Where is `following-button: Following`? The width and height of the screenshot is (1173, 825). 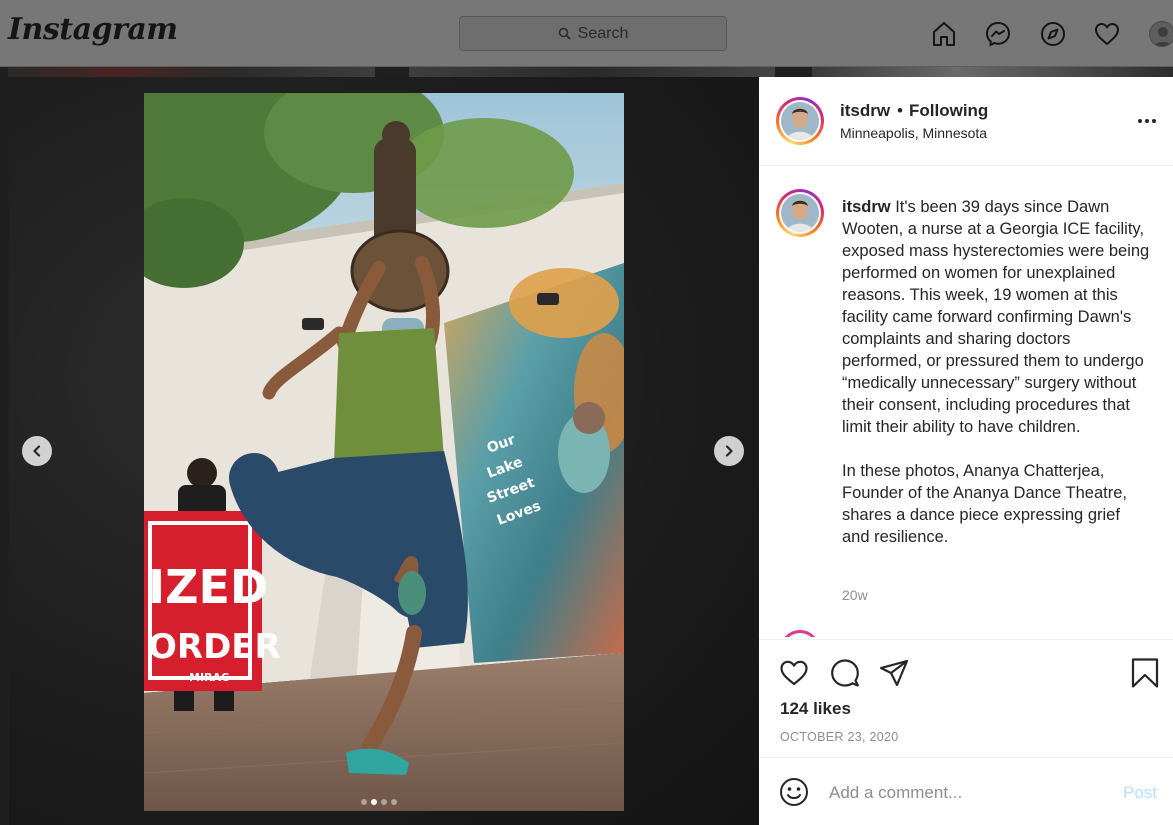 following-button: Following is located at coordinates (948, 111).